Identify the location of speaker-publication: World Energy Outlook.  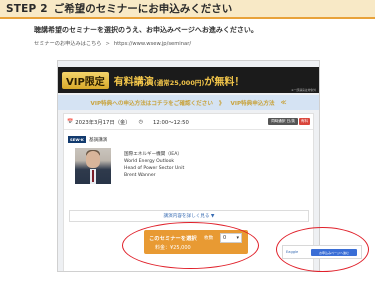
(149, 161).